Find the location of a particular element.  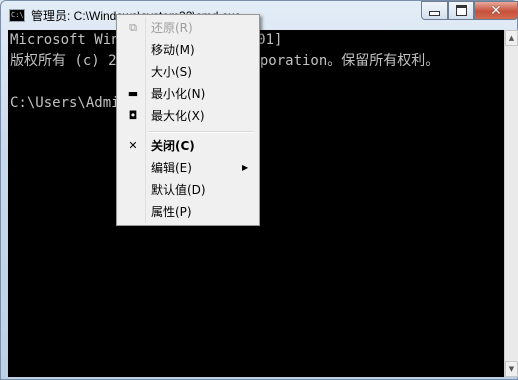

cmd-app-icon-text: C:\ is located at coordinates (17, 15).